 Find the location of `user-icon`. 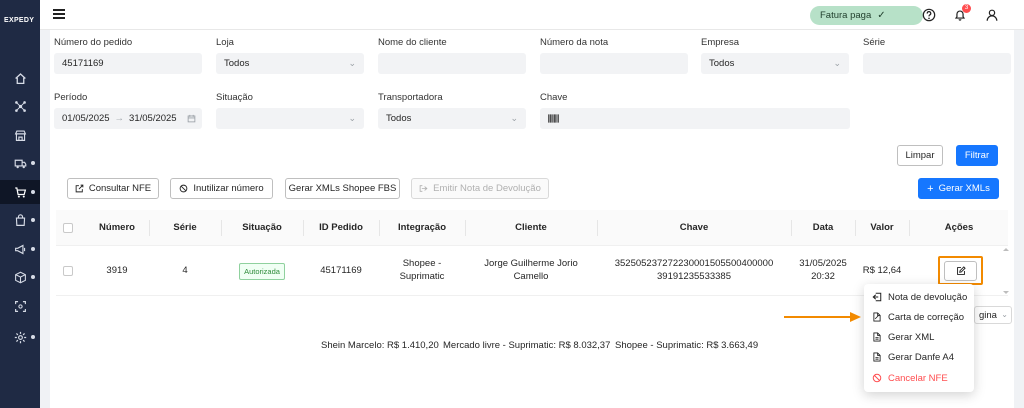

user-icon is located at coordinates (992, 15).